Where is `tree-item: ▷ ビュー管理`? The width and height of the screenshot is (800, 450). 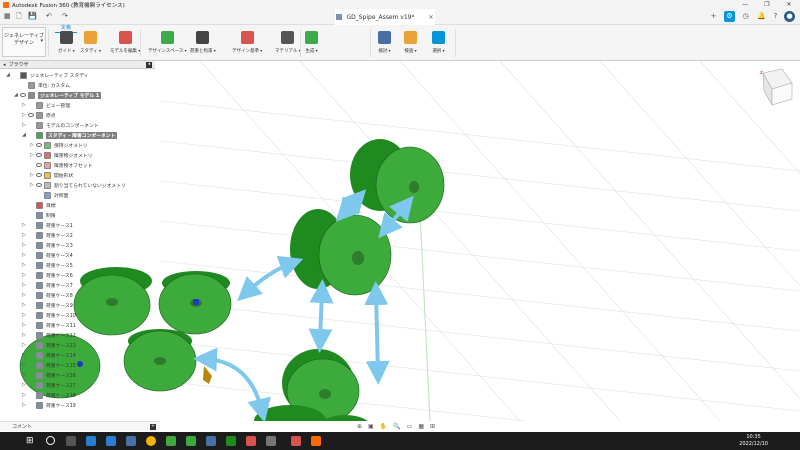
tree-item: ▷ ビュー管理 is located at coordinates (46, 105).